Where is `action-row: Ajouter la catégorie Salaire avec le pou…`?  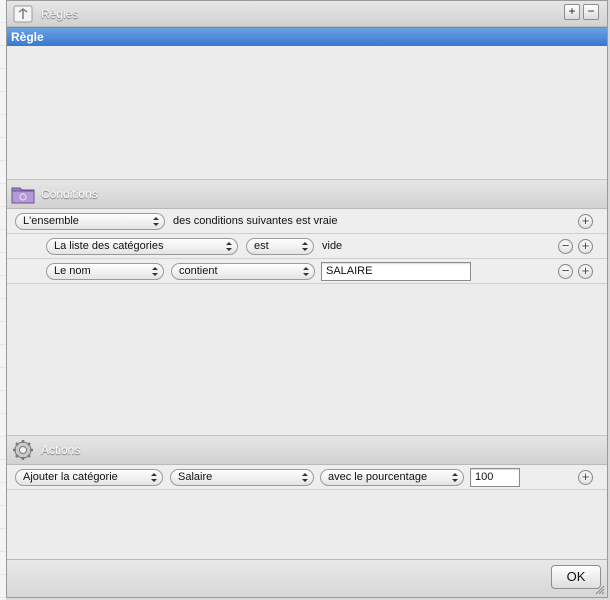
action-row: Ajouter la catégorie Salaire avec le pou… is located at coordinates (307, 477).